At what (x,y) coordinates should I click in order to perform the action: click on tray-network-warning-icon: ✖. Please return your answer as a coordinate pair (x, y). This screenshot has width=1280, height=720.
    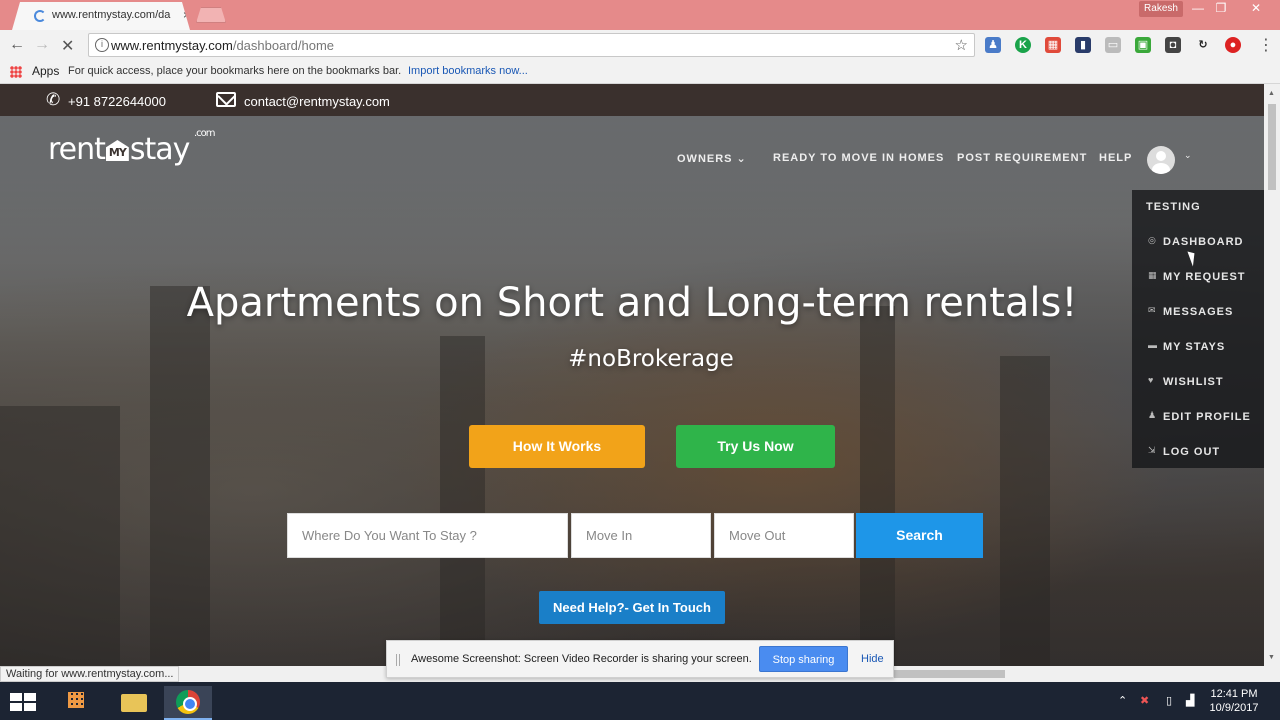
    Looking at the image, I should click on (1144, 700).